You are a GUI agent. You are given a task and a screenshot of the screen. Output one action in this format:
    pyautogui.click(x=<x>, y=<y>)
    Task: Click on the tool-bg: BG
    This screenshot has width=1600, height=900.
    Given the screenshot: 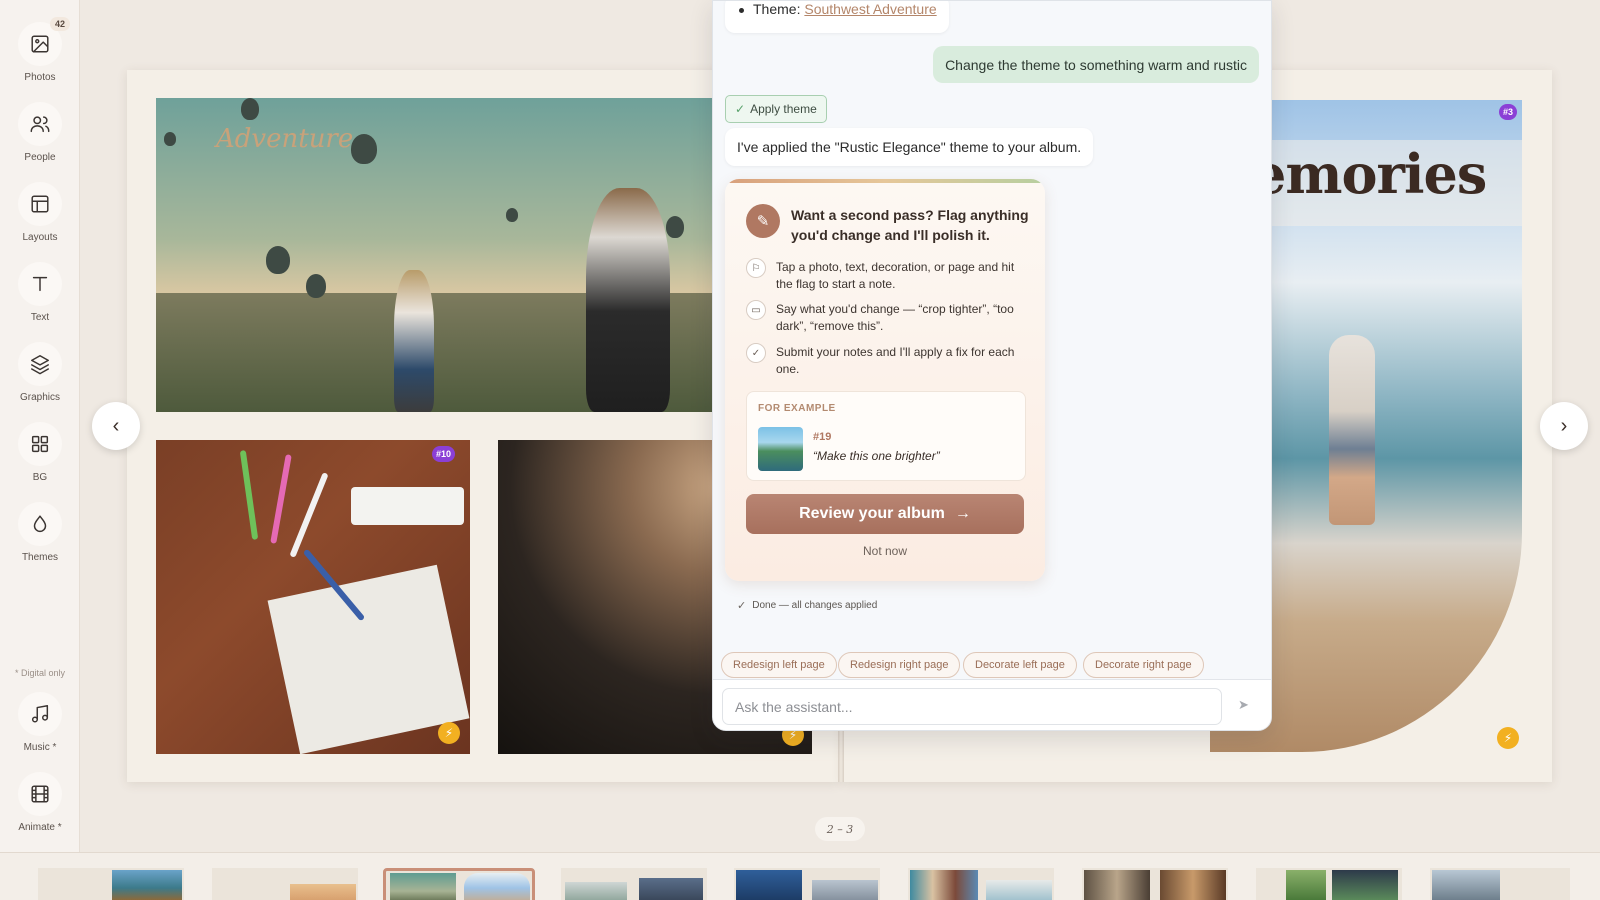 What is the action you would take?
    pyautogui.click(x=40, y=452)
    